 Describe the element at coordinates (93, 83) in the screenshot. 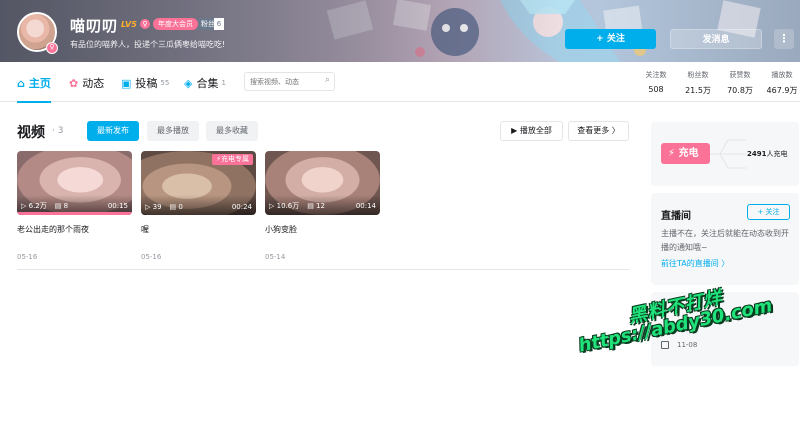

I see `tab-dynamic-label: 动态` at that location.